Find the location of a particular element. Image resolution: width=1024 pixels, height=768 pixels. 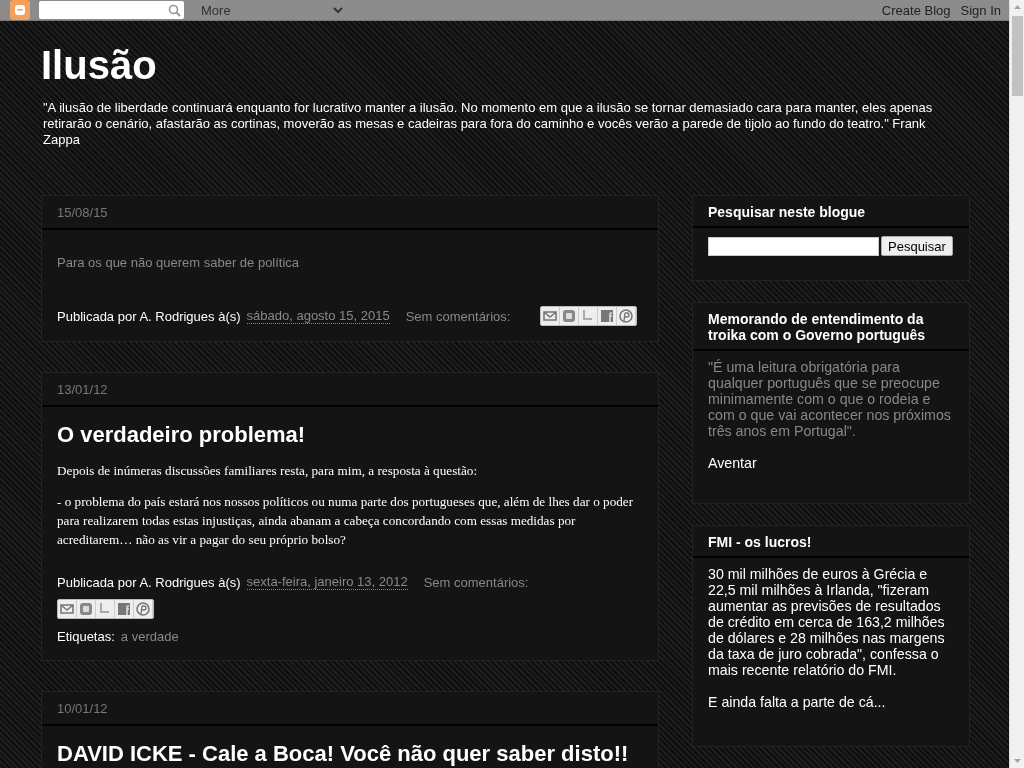

post-title: O verdadeiro problema! is located at coordinates (350, 435).